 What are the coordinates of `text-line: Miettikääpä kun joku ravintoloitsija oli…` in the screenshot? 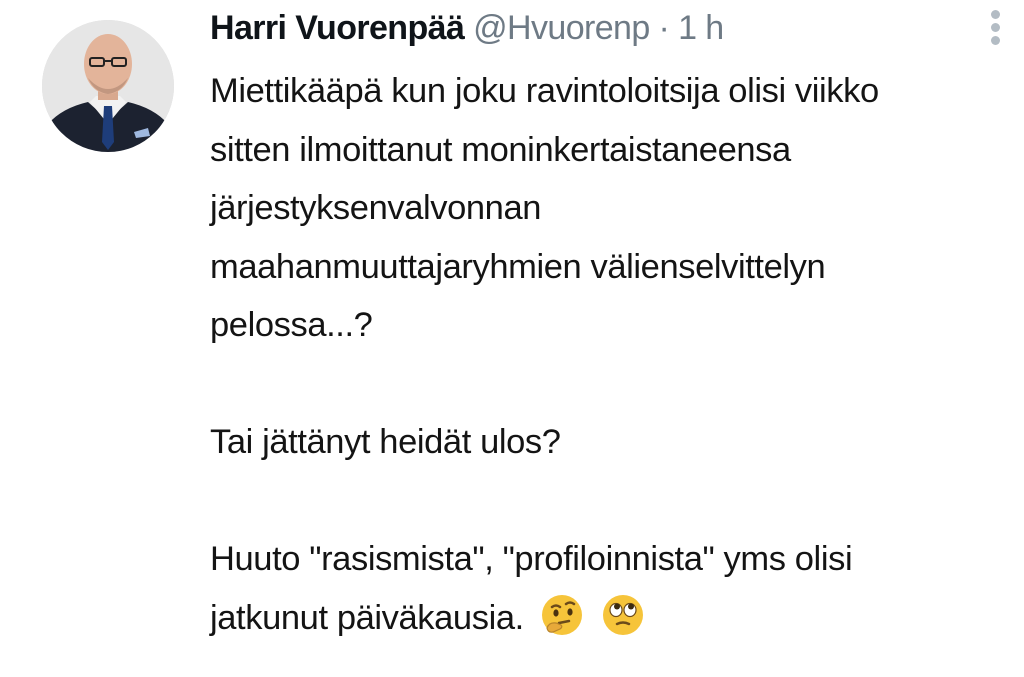 It's located at (544, 91).